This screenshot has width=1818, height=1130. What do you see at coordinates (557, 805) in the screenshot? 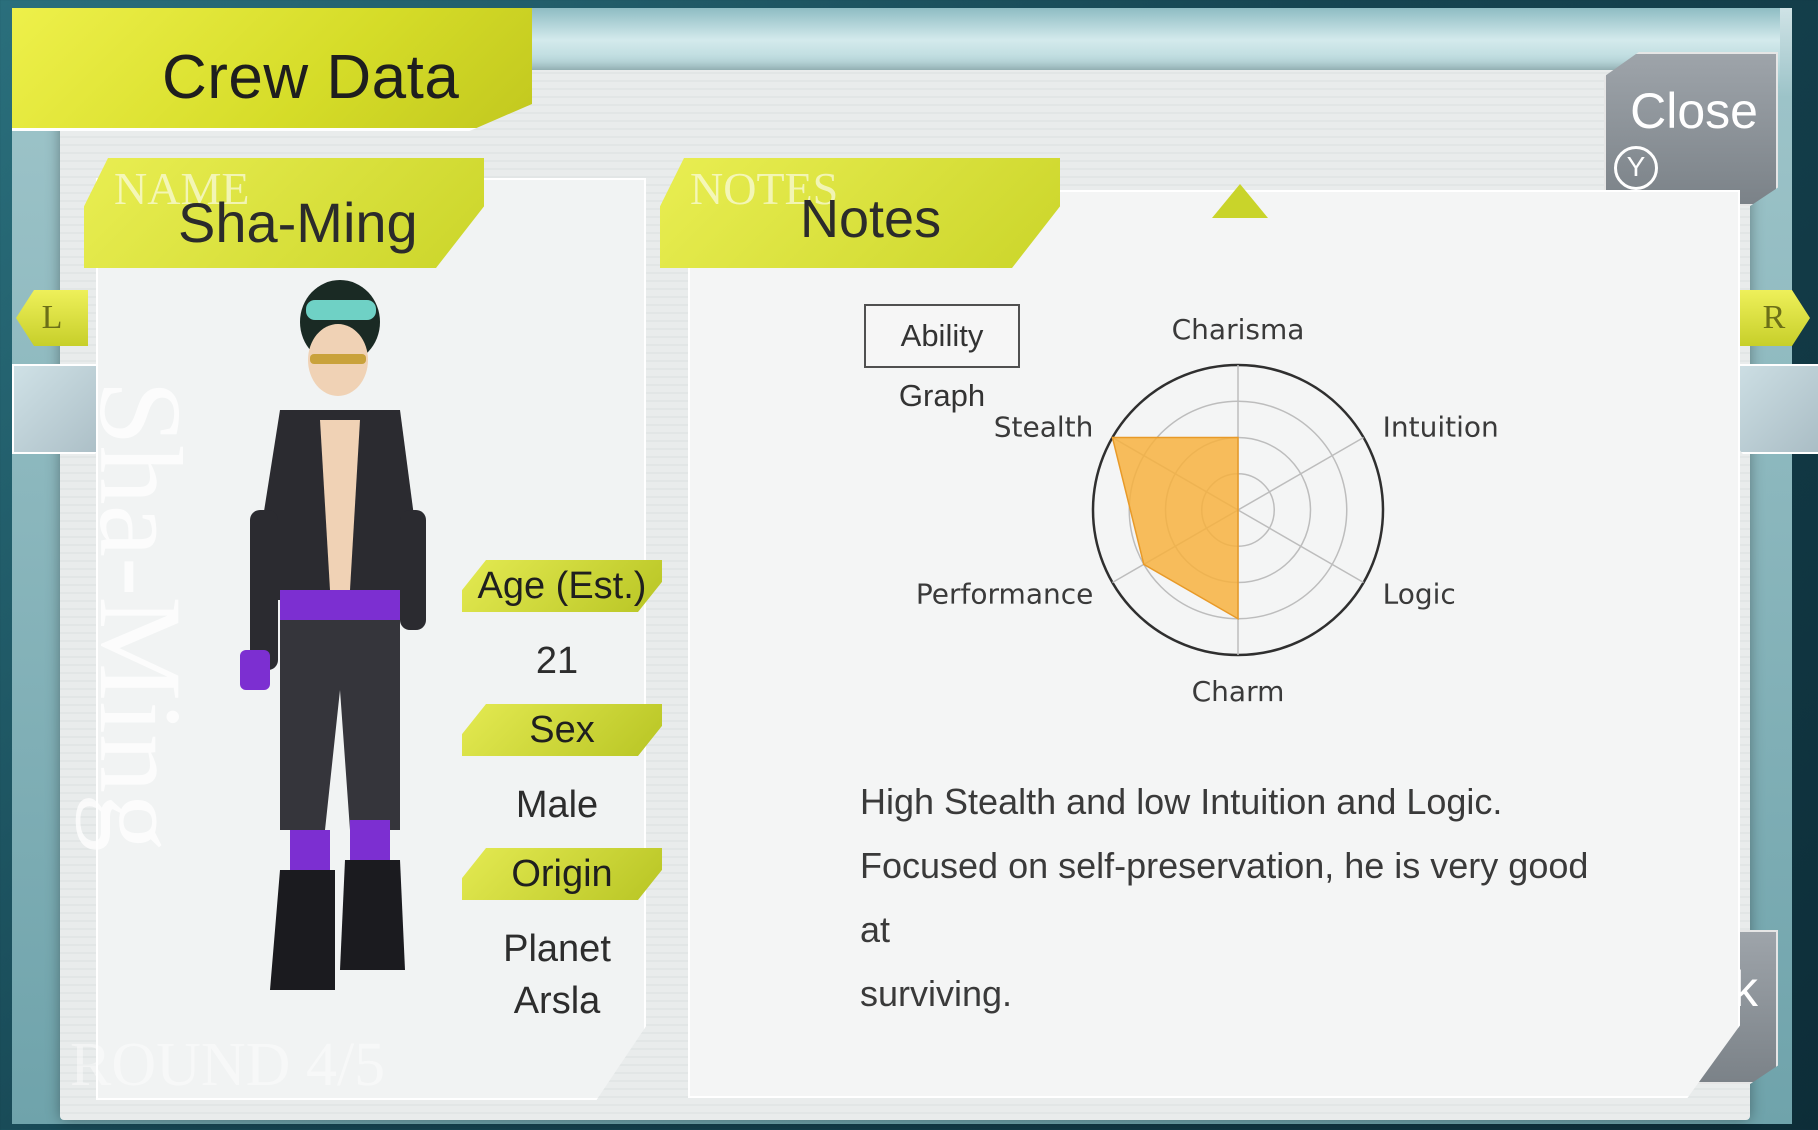
I see `sex-value: Male` at bounding box center [557, 805].